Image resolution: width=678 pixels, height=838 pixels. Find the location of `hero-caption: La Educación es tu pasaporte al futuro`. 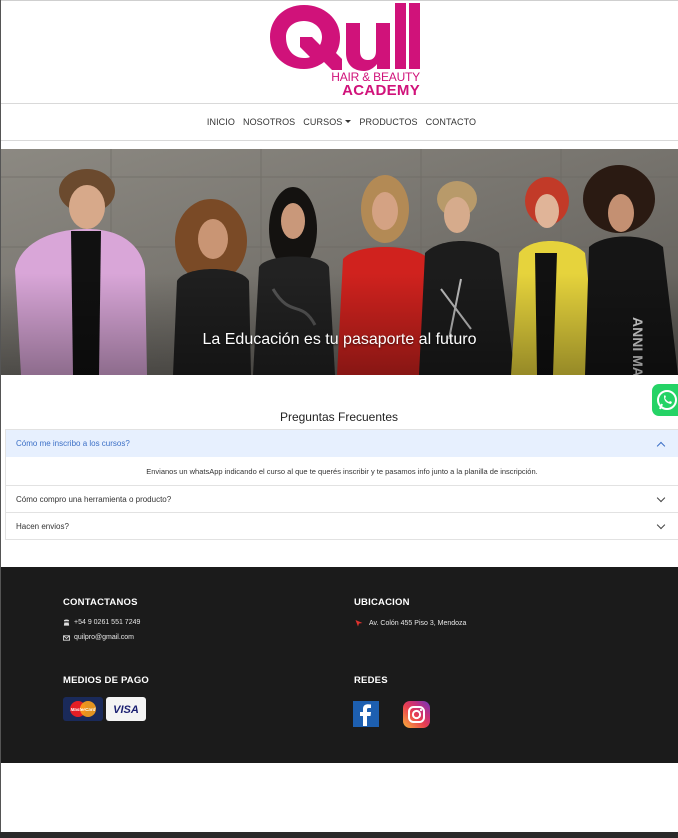

hero-caption: La Educación es tu pasaporte al futuro is located at coordinates (339, 339).